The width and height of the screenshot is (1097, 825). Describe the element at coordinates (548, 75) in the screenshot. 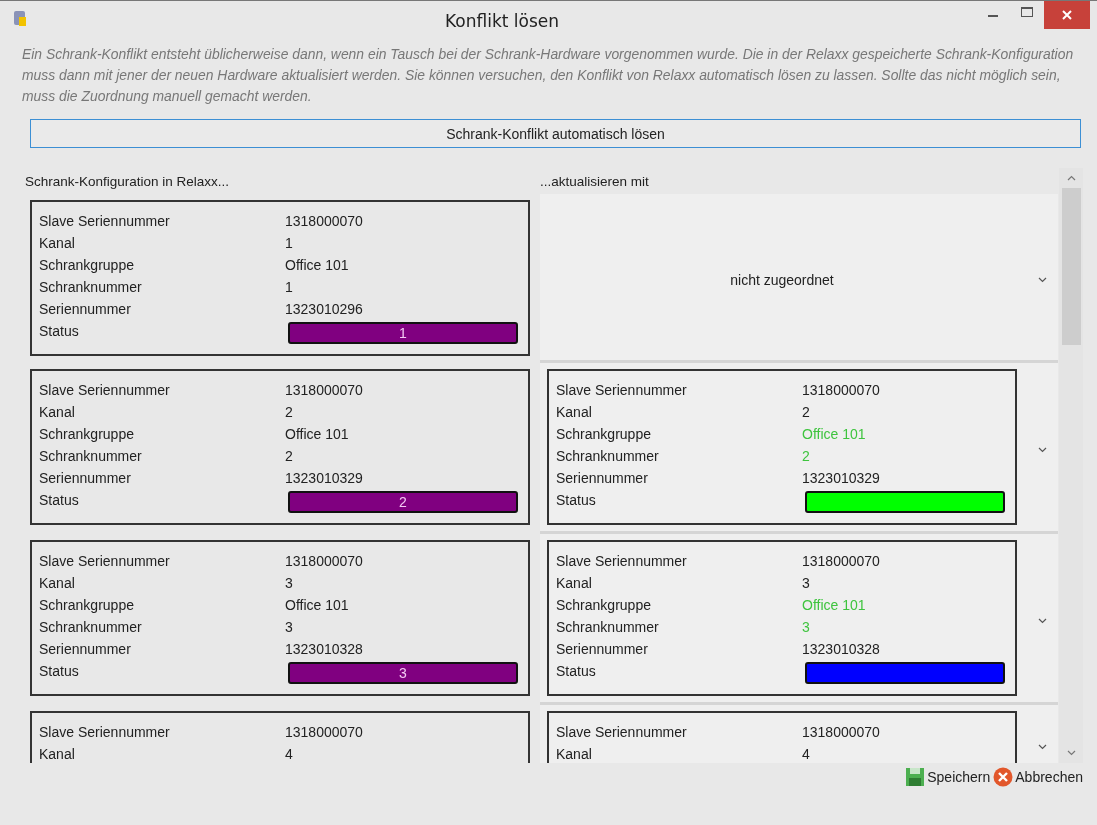

I see `description-text: Ein Schrank-Konflikt entsteht üblicherweise dann, wenn ein Tausch bei der Schrank-Hardware vorgenommen wurde. Die in der Relaxx gespeicherte Schrank-Konfiguration muss dann mit jener der neuen Hardware aktualisiert werden. Sie können versuchen, den Konflikt von Relaxx automatisch lösen zu lassen. Sollte das nicht möglich sein, muss die Zuordnung manuell gemacht werden.` at that location.